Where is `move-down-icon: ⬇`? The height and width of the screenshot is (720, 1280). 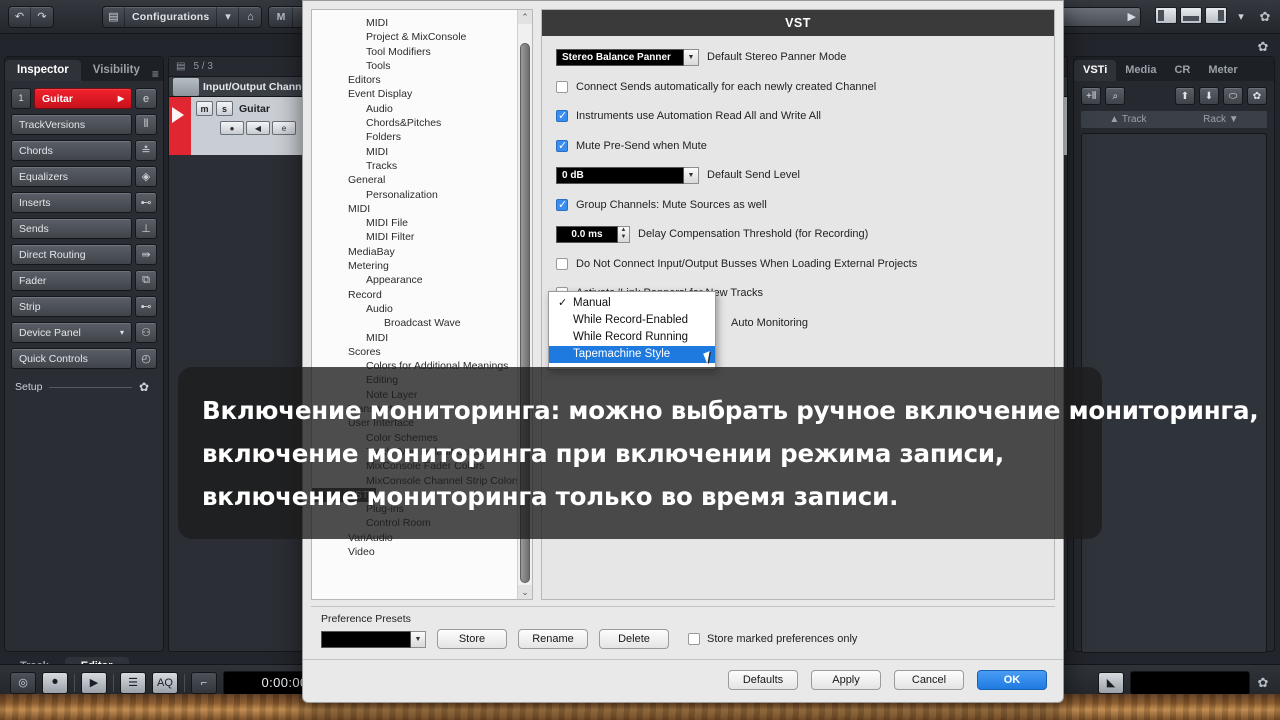
move-down-icon: ⬇ is located at coordinates (1209, 96).